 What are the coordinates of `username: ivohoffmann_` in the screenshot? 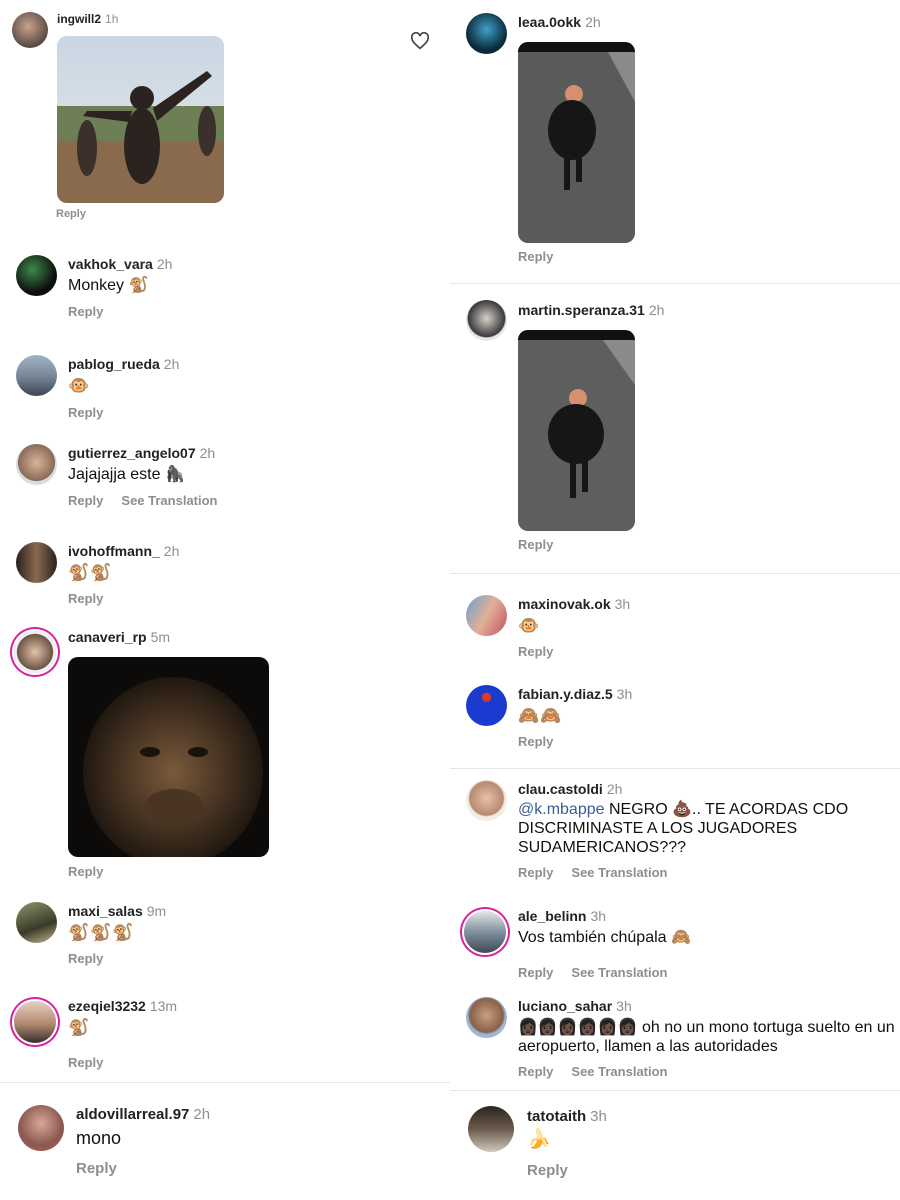 It's located at (114, 551).